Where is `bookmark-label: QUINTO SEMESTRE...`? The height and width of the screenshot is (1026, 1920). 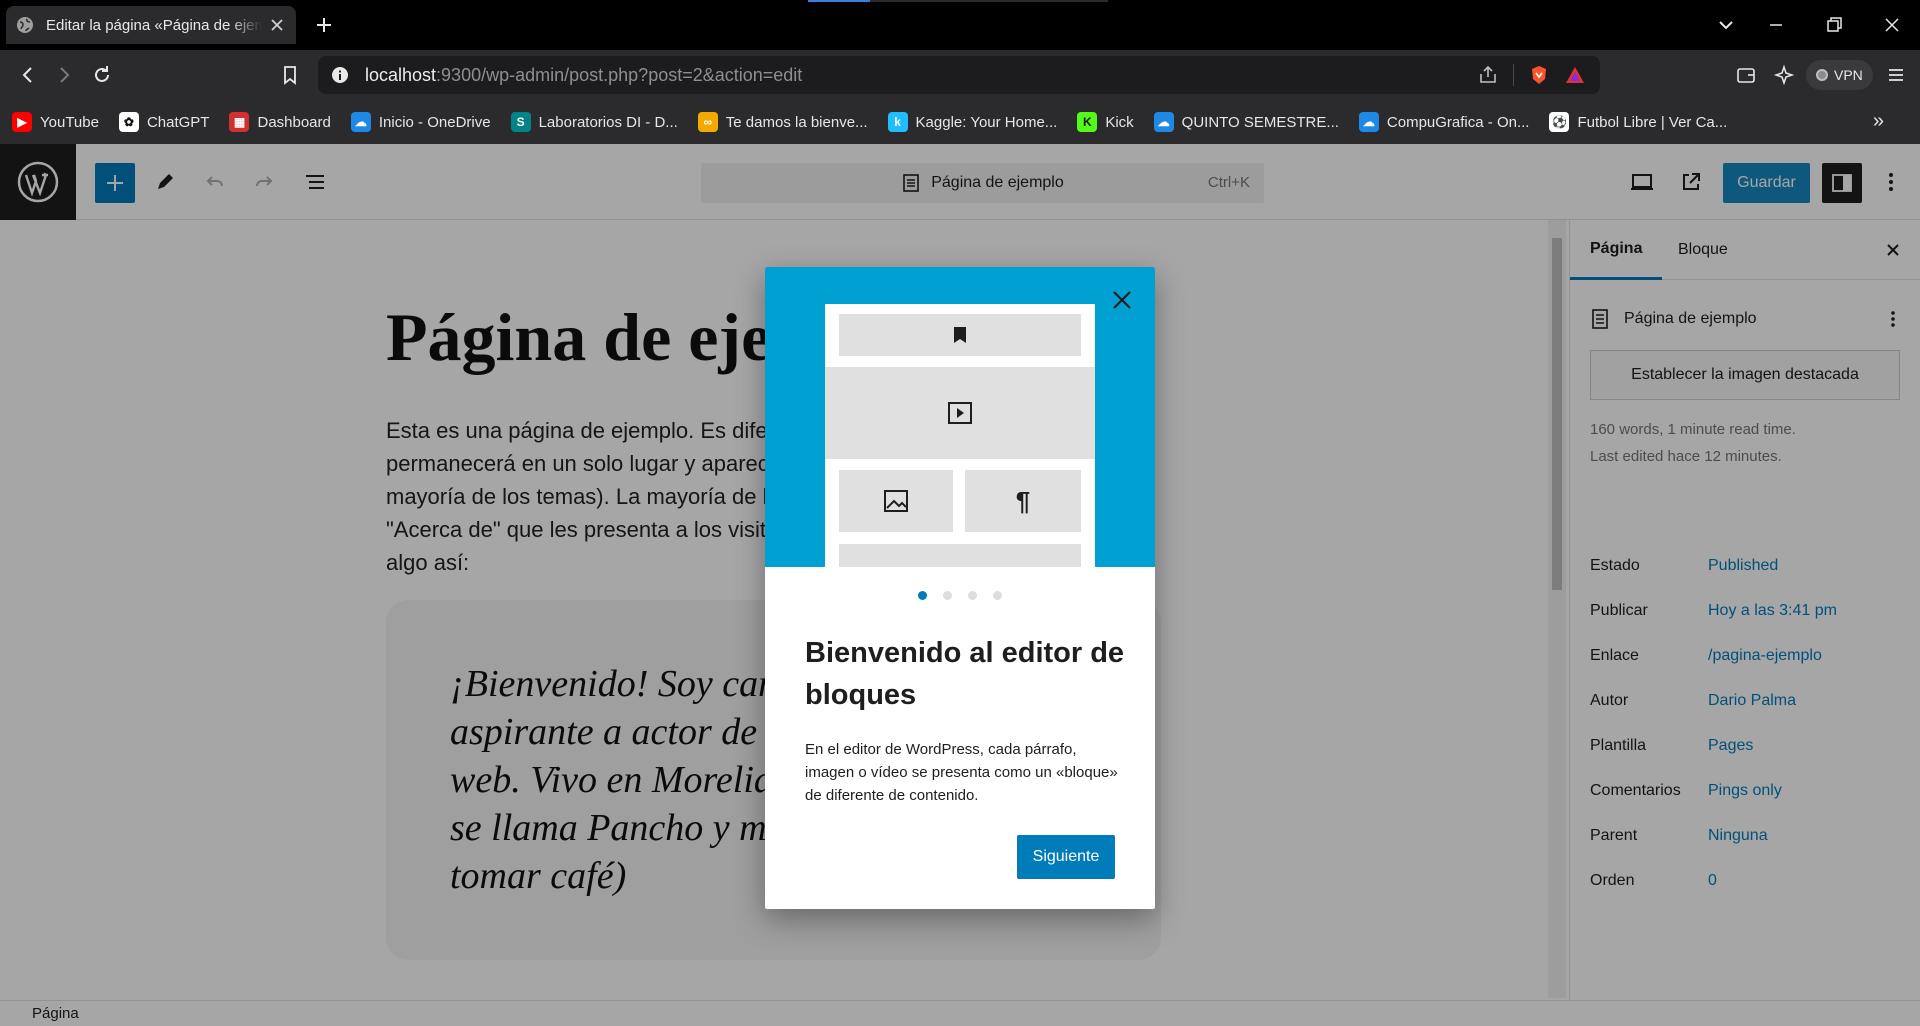
bookmark-label: QUINTO SEMESTRE... is located at coordinates (1260, 122).